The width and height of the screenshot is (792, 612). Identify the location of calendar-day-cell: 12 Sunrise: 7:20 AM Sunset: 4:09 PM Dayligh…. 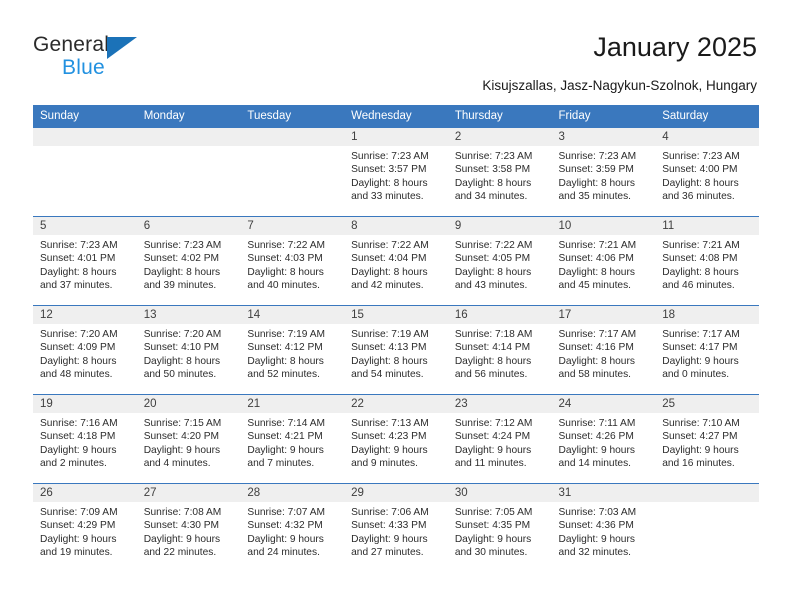
(85, 350).